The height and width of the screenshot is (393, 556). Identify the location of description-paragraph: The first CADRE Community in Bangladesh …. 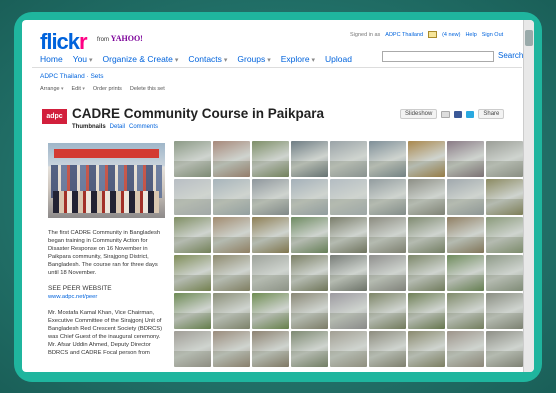
(104, 253).